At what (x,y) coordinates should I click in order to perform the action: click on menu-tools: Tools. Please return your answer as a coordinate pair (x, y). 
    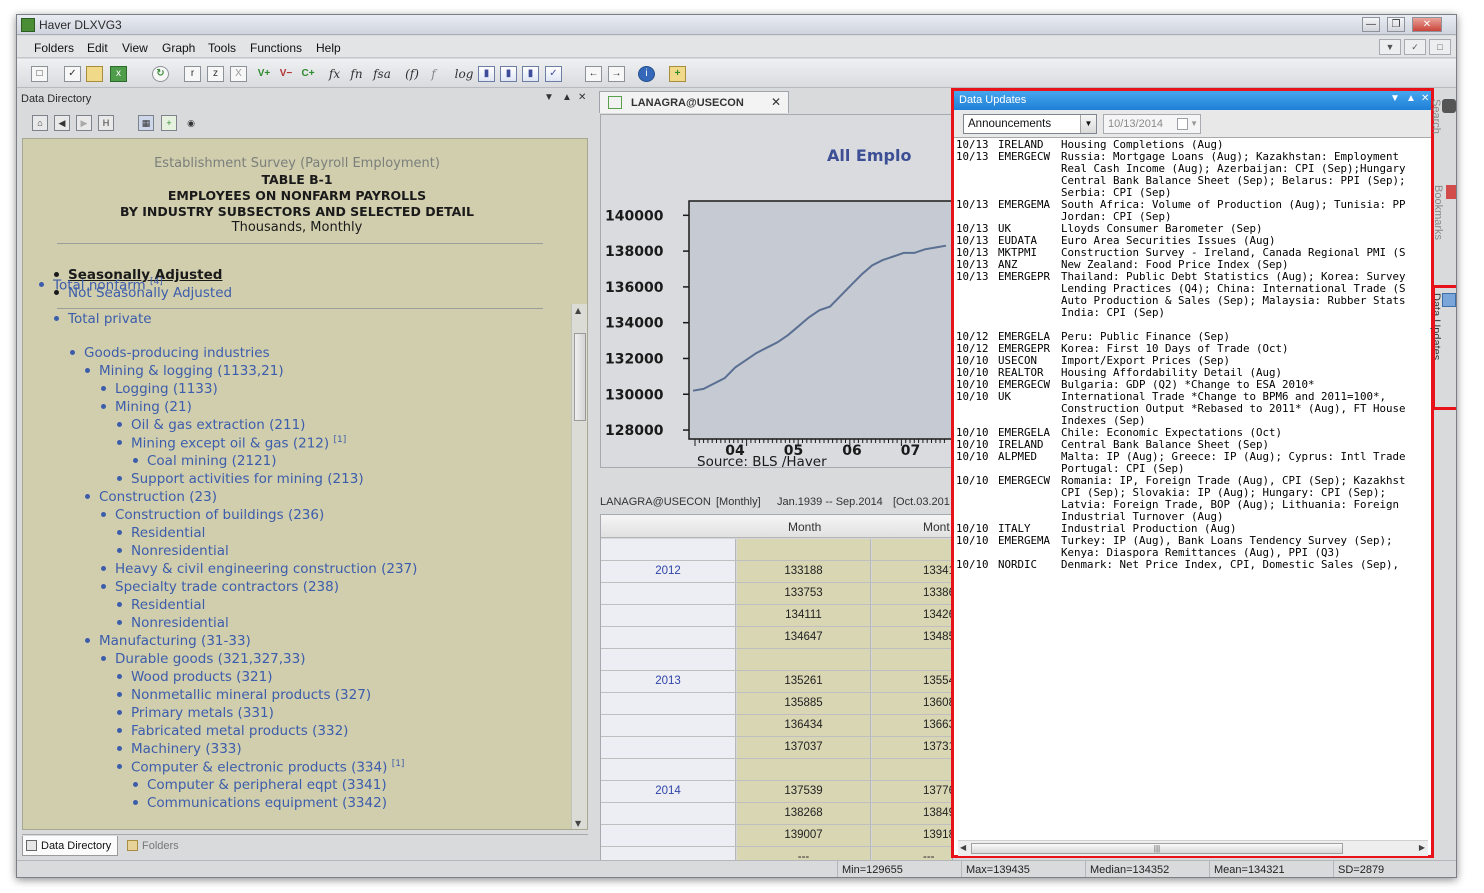
    Looking at the image, I should click on (222, 48).